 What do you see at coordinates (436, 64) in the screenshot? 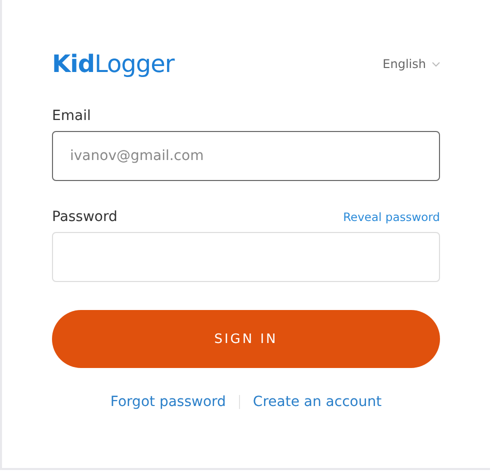
I see `chevron-down-icon` at bounding box center [436, 64].